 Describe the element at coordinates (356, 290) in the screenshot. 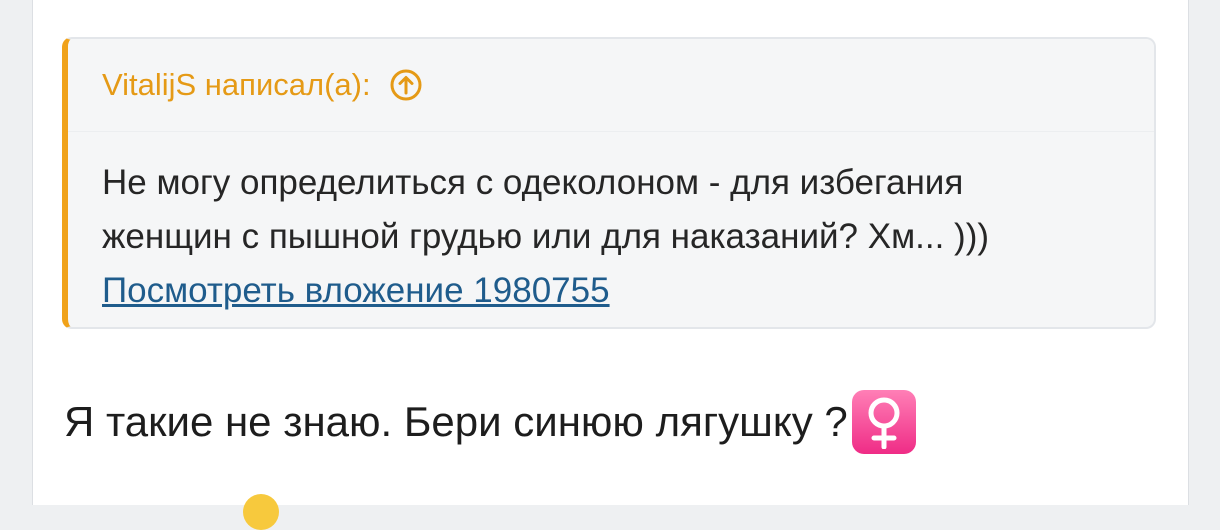

I see `attachment-link: Посмотреть вложение 1980755` at that location.